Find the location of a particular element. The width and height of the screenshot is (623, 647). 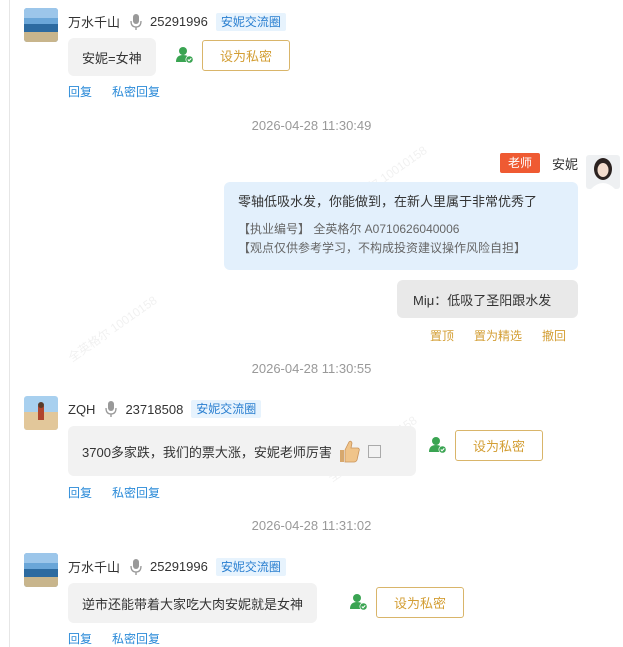

message-text: 安妮=女神 is located at coordinates (112, 58).